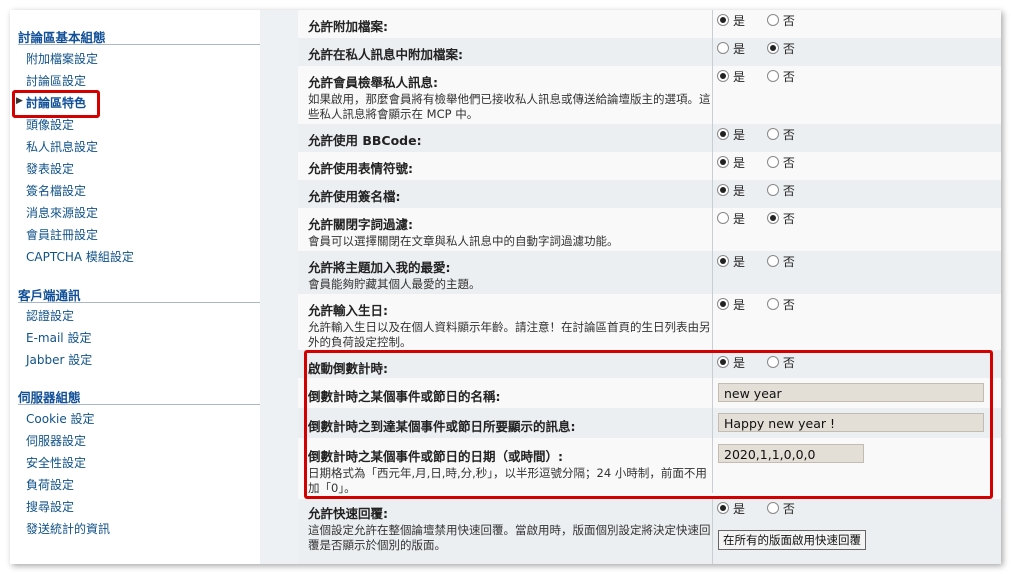 The height and width of the screenshot is (574, 1011). Describe the element at coordinates (279, 287) in the screenshot. I see `sidebar-gutter` at that location.